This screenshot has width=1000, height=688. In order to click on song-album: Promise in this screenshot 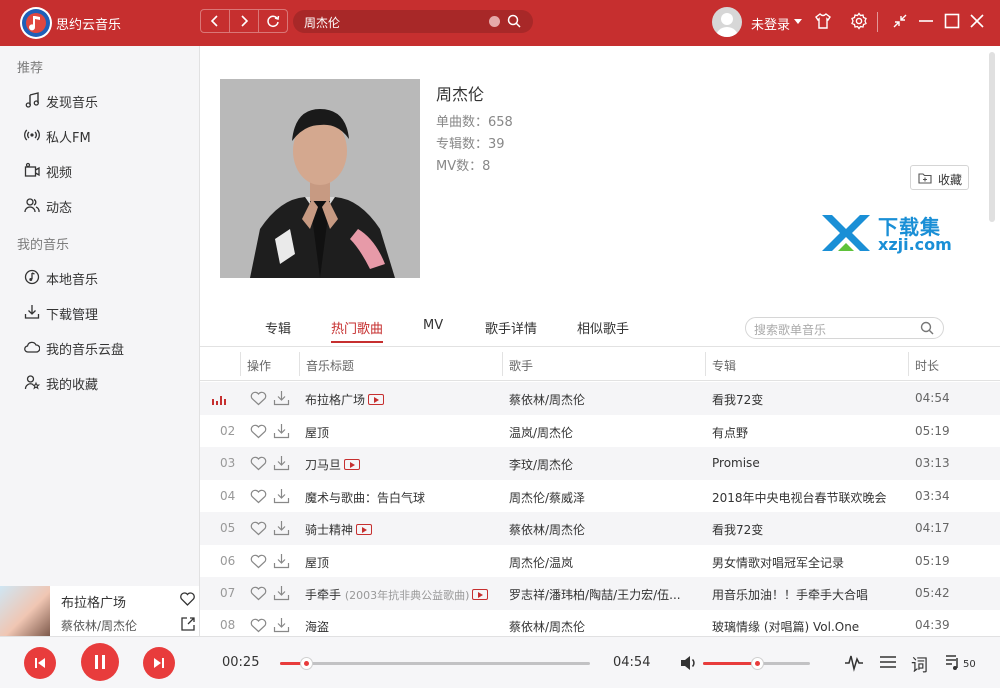, I will do `click(808, 463)`.